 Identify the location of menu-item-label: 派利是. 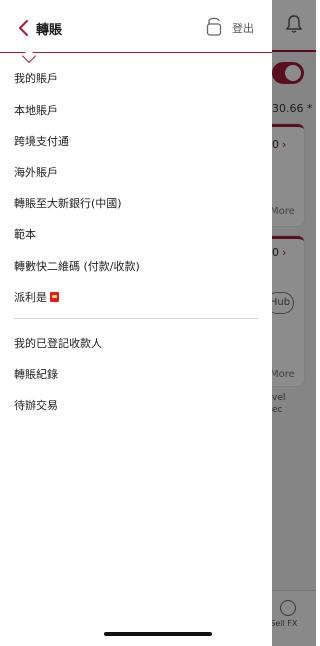
(30, 297).